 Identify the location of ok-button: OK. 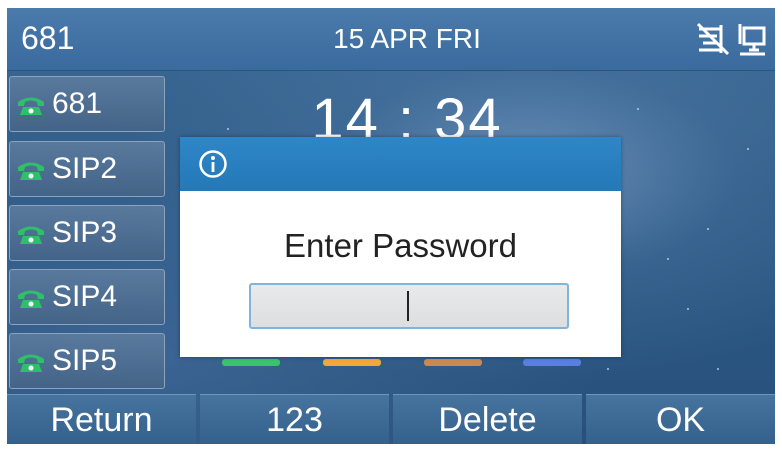
(680, 419).